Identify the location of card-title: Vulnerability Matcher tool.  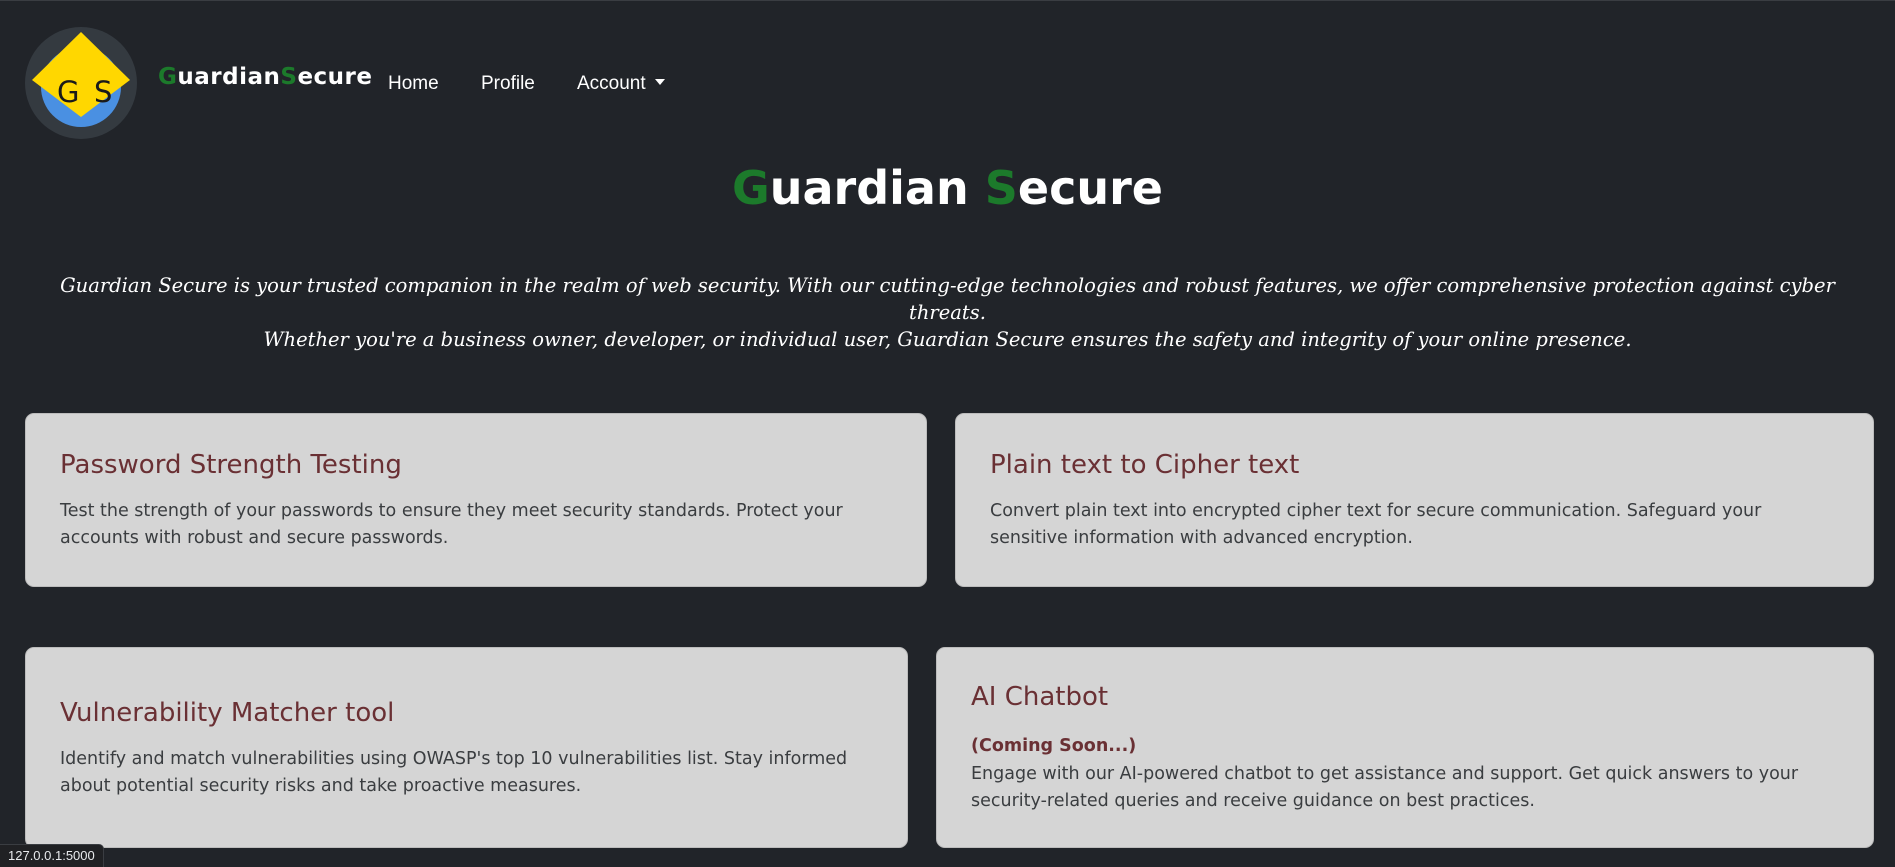
(227, 713).